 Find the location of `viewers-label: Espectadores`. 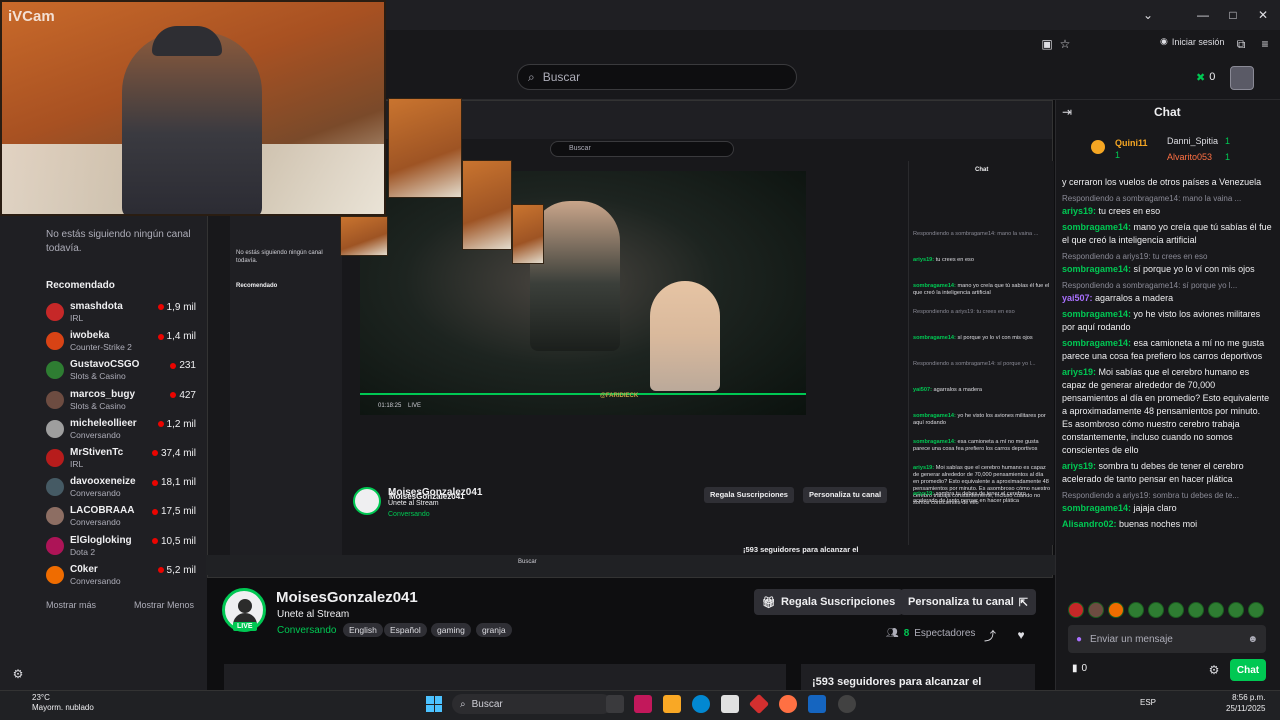

viewers-label: Espectadores is located at coordinates (945, 633).